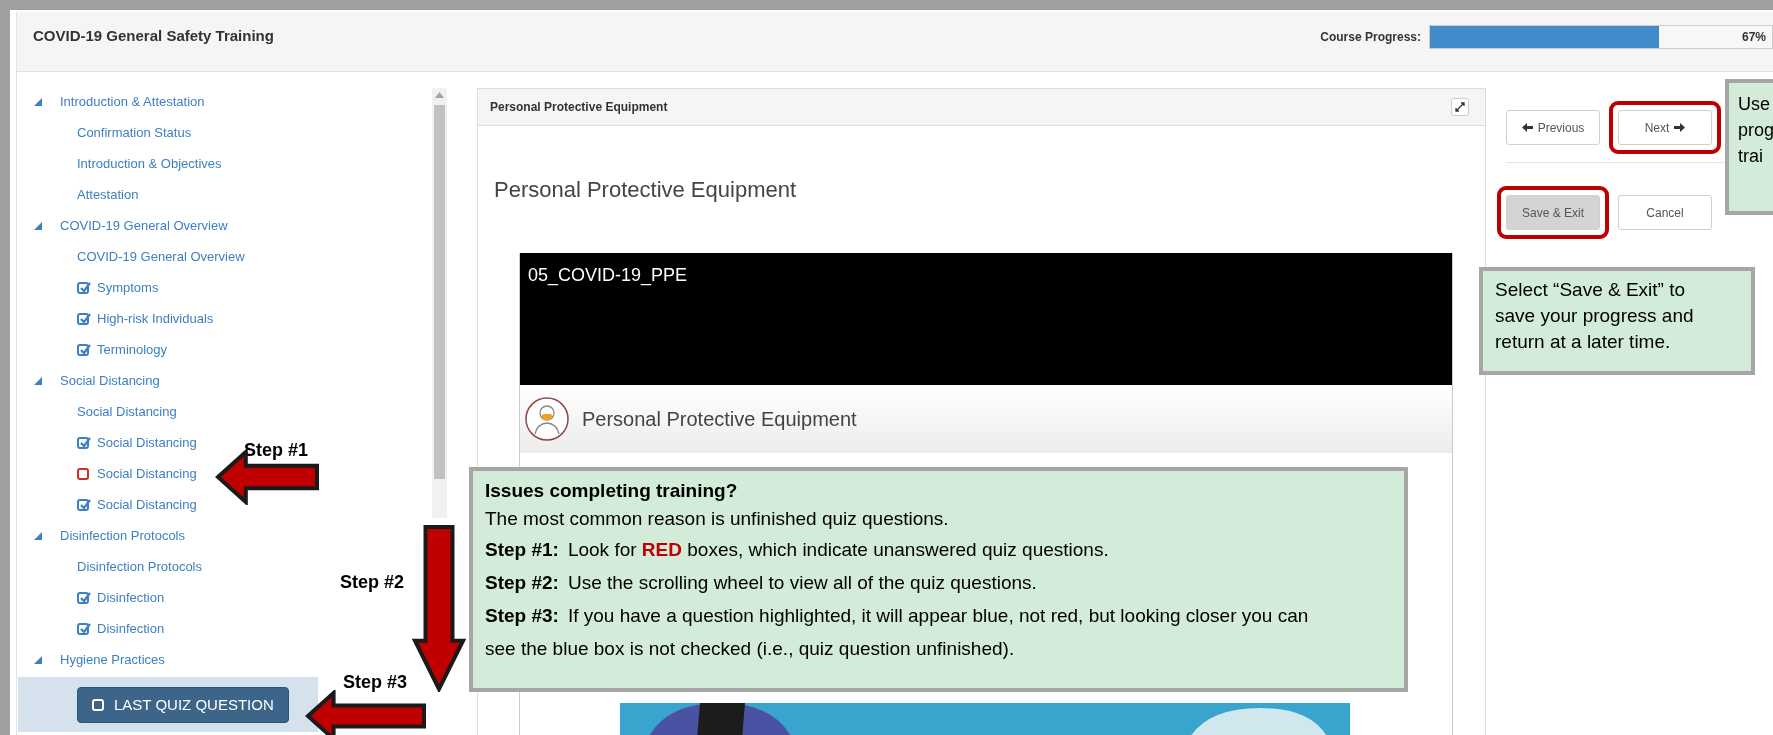 Image resolution: width=1773 pixels, height=735 pixels. Describe the element at coordinates (132, 101) in the screenshot. I see `section-link: Introduction & Attestation` at that location.